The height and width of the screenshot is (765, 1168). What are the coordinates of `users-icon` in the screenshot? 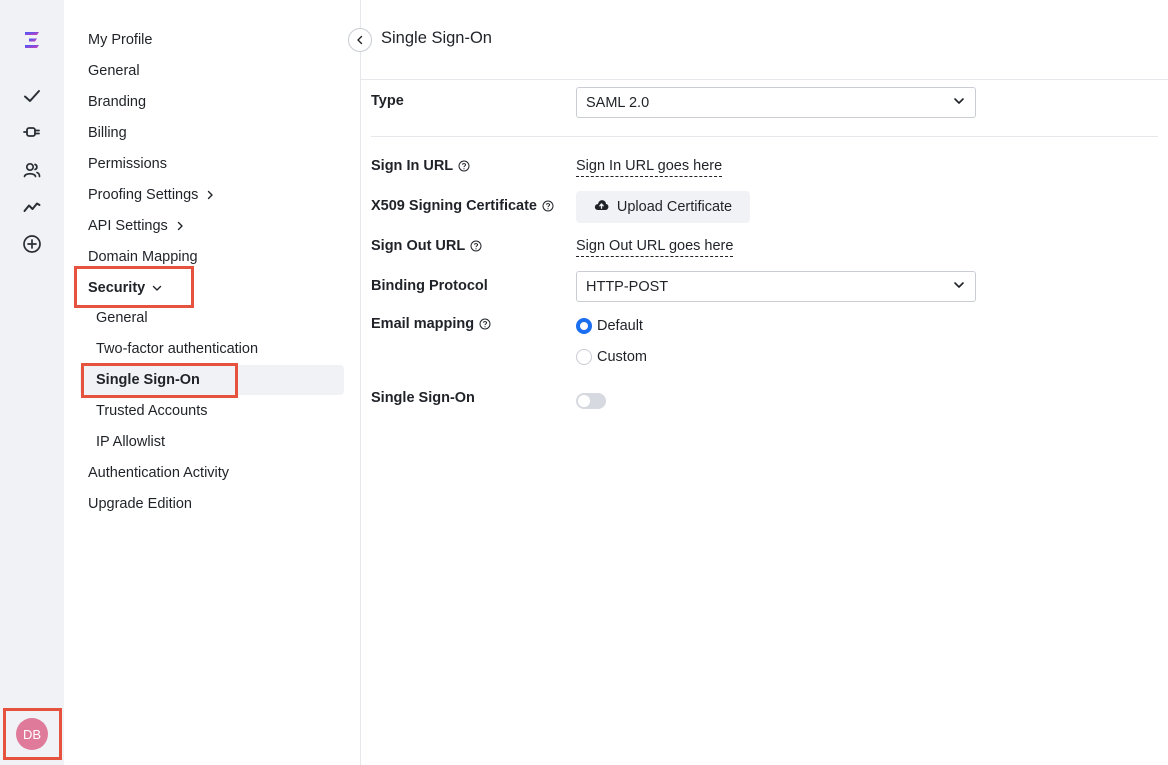 It's located at (32, 170).